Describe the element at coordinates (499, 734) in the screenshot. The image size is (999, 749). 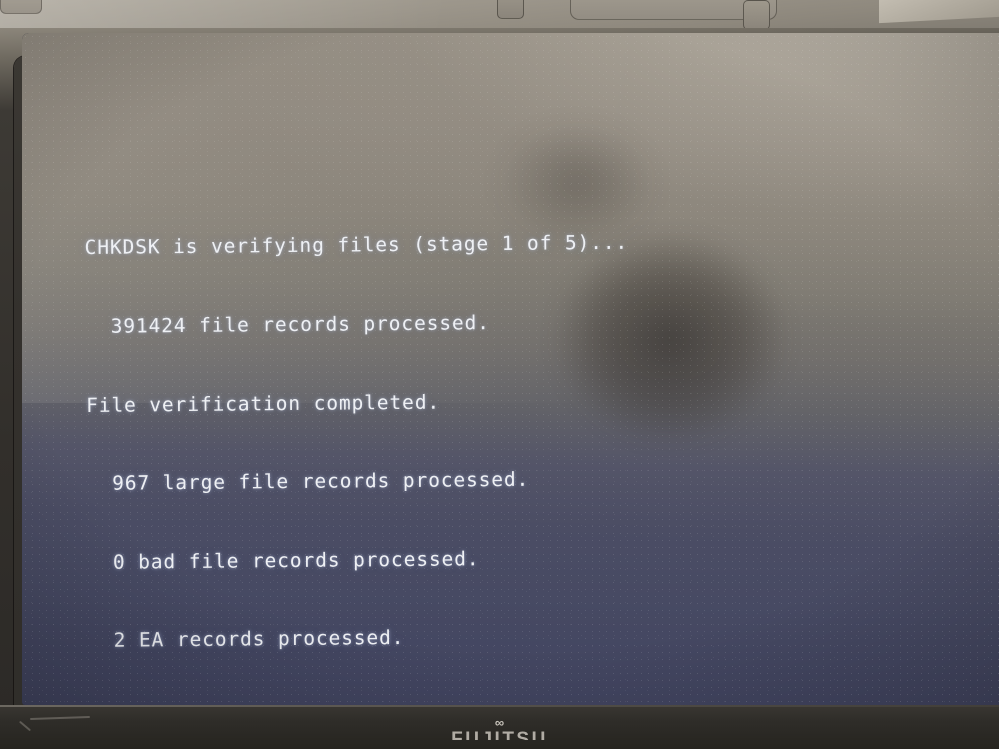
I see `brand-name: FUJITSU` at that location.